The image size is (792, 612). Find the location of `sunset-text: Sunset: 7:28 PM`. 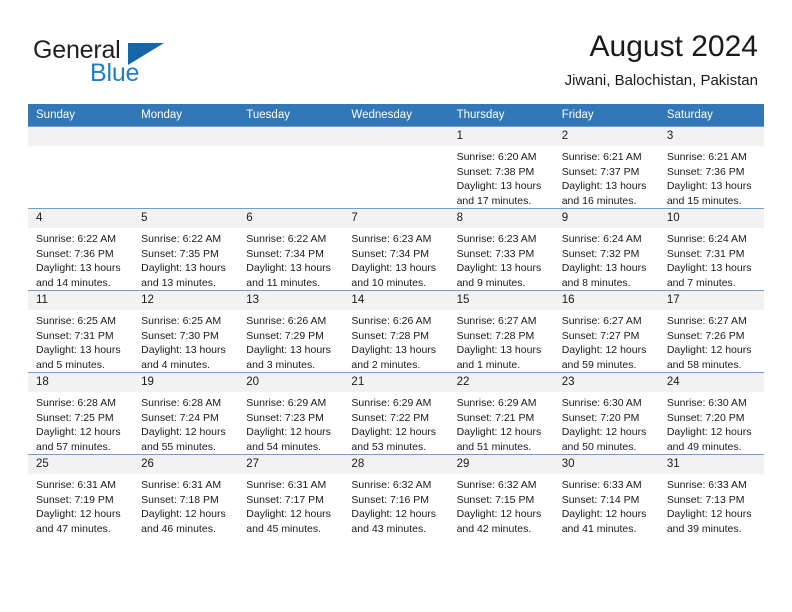

sunset-text: Sunset: 7:28 PM is located at coordinates (390, 335).